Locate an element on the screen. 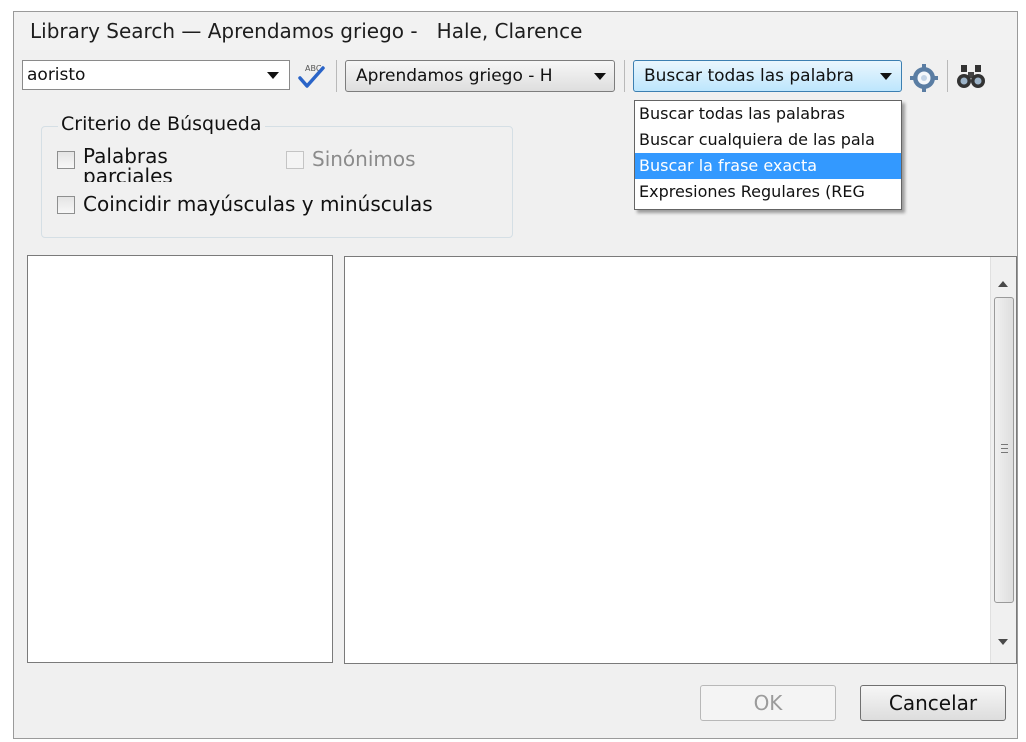 The height and width of the screenshot is (742, 1026). search-mode-chevron-down-icon is located at coordinates (886, 76).